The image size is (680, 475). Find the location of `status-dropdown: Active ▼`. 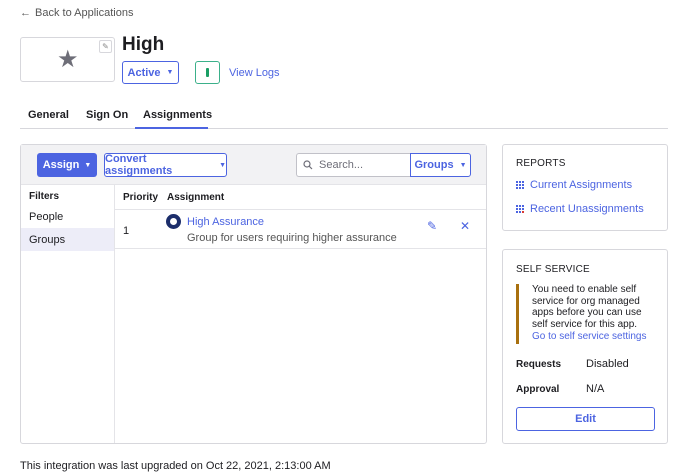

status-dropdown: Active ▼ is located at coordinates (150, 72).